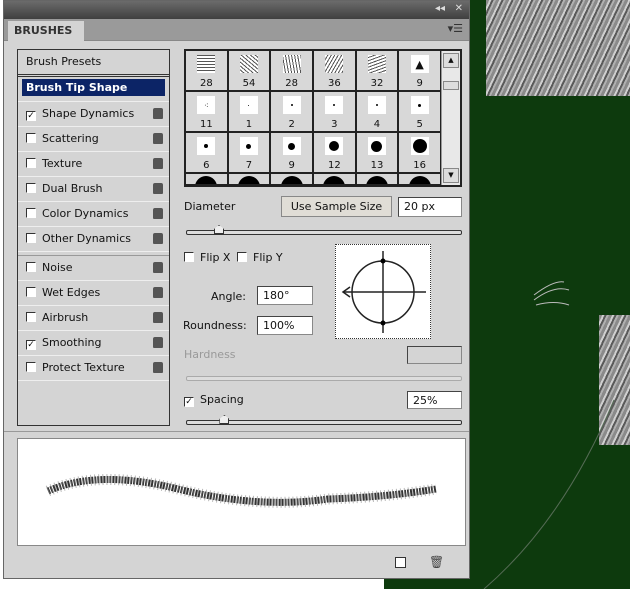 Image resolution: width=630 pixels, height=589 pixels. What do you see at coordinates (214, 400) in the screenshot?
I see `spacing-checkbox: ✓ Spacing` at bounding box center [214, 400].